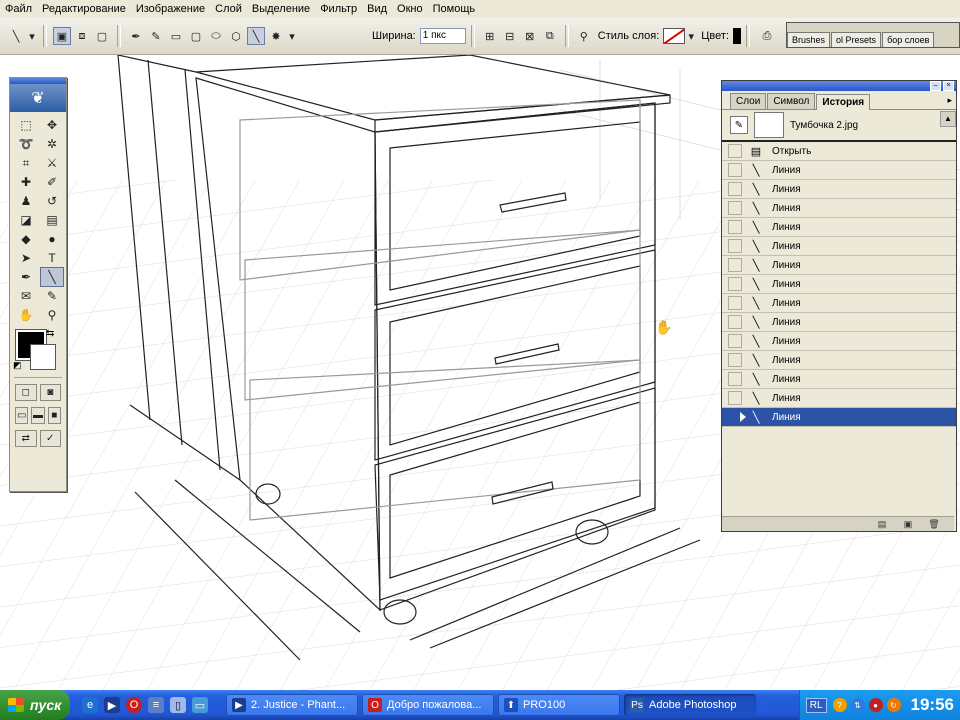  I want to click on ie-icon: e, so click(90, 705).